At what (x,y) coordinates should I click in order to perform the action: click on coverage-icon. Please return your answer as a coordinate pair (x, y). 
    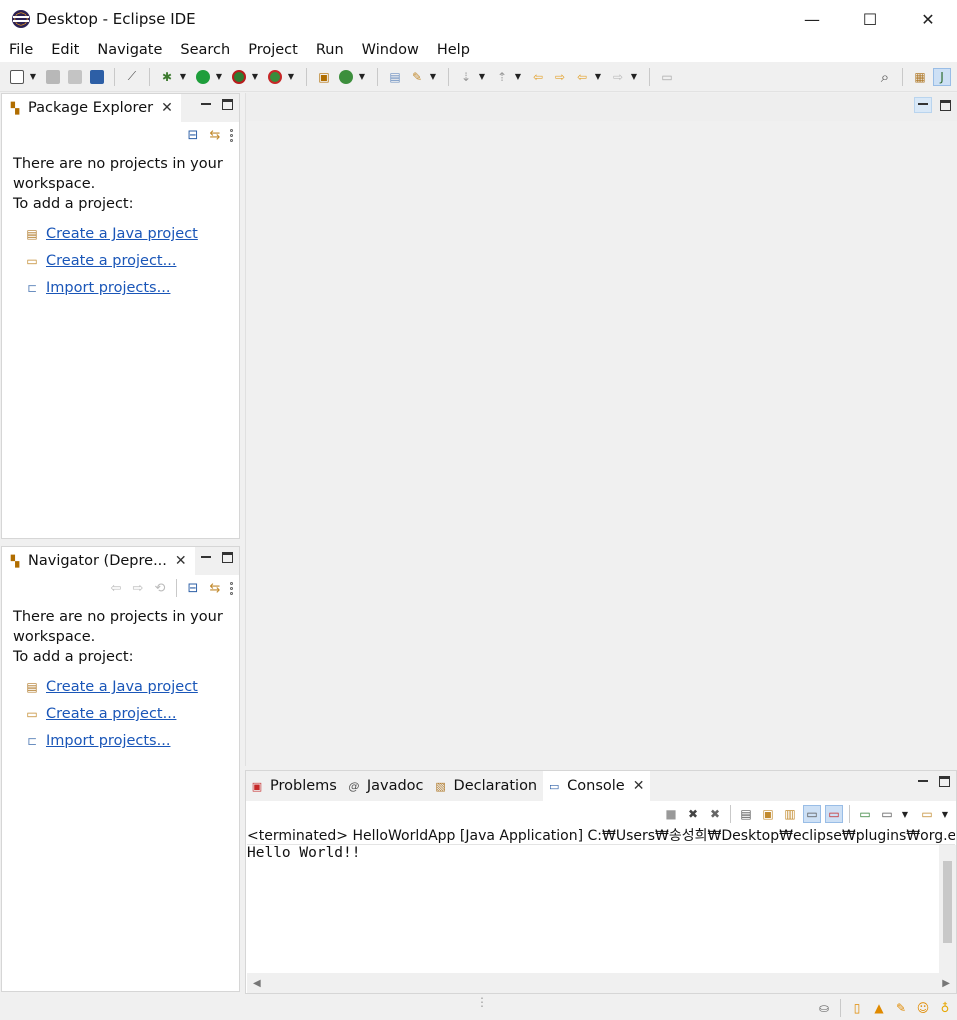
    Looking at the image, I should click on (239, 77).